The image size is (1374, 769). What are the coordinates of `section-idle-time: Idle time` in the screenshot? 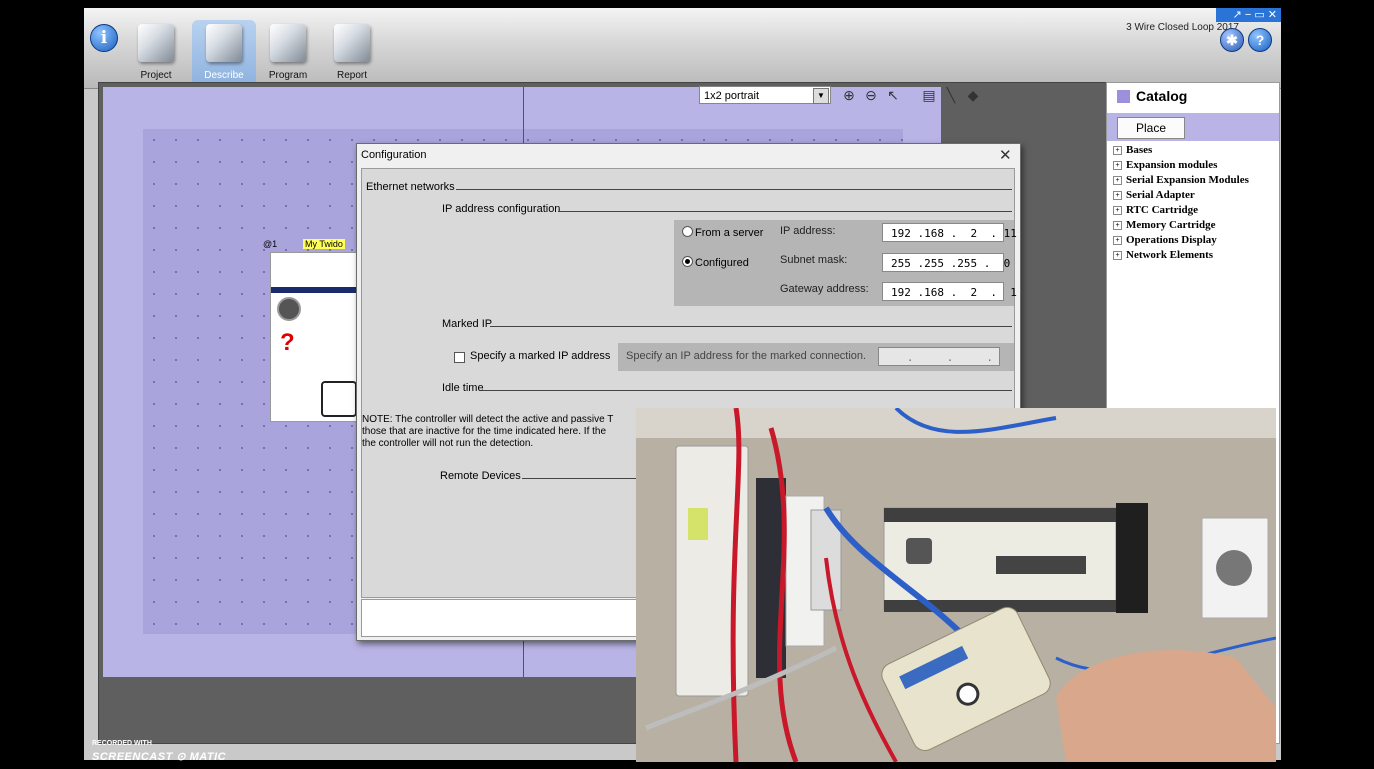 It's located at (463, 388).